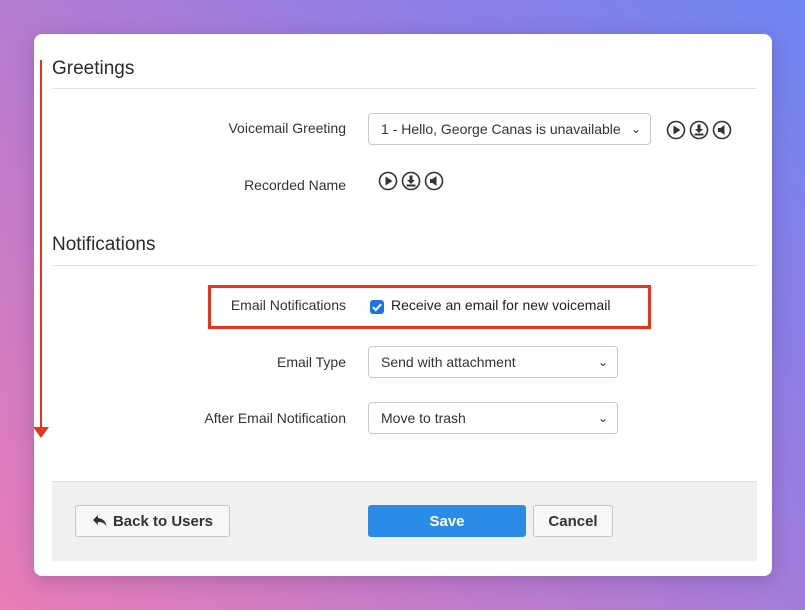 This screenshot has width=805, height=610. I want to click on voicemail-greeting-label: Voicemail Greeting, so click(287, 128).